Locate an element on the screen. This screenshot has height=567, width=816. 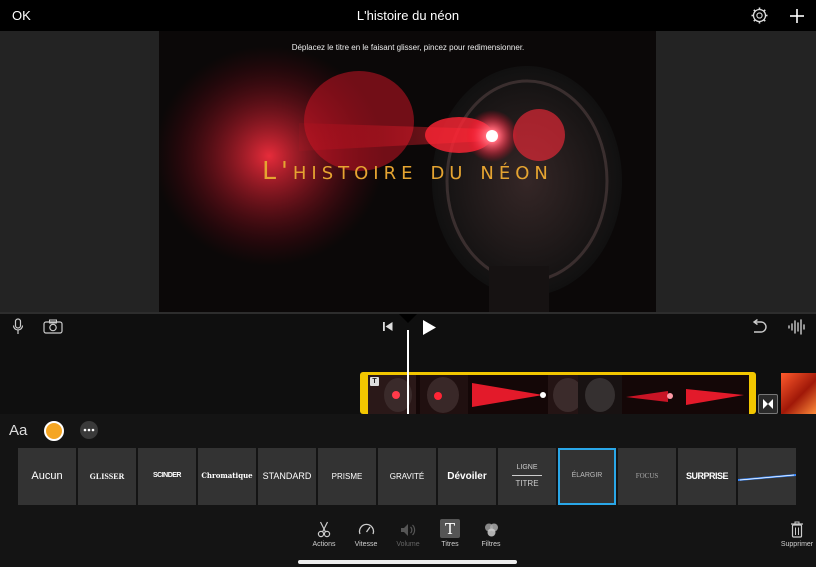
title-style-focus: FOCUS is located at coordinates (647, 476).